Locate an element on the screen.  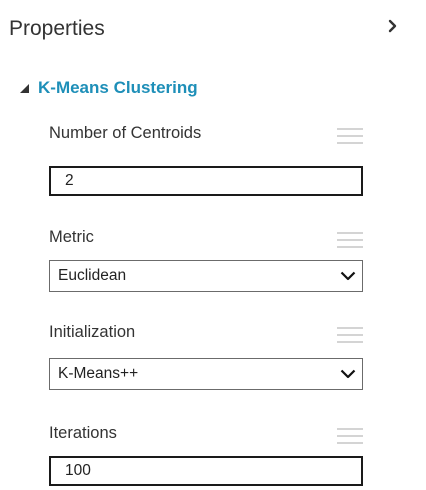
centroids-input is located at coordinates (206, 181).